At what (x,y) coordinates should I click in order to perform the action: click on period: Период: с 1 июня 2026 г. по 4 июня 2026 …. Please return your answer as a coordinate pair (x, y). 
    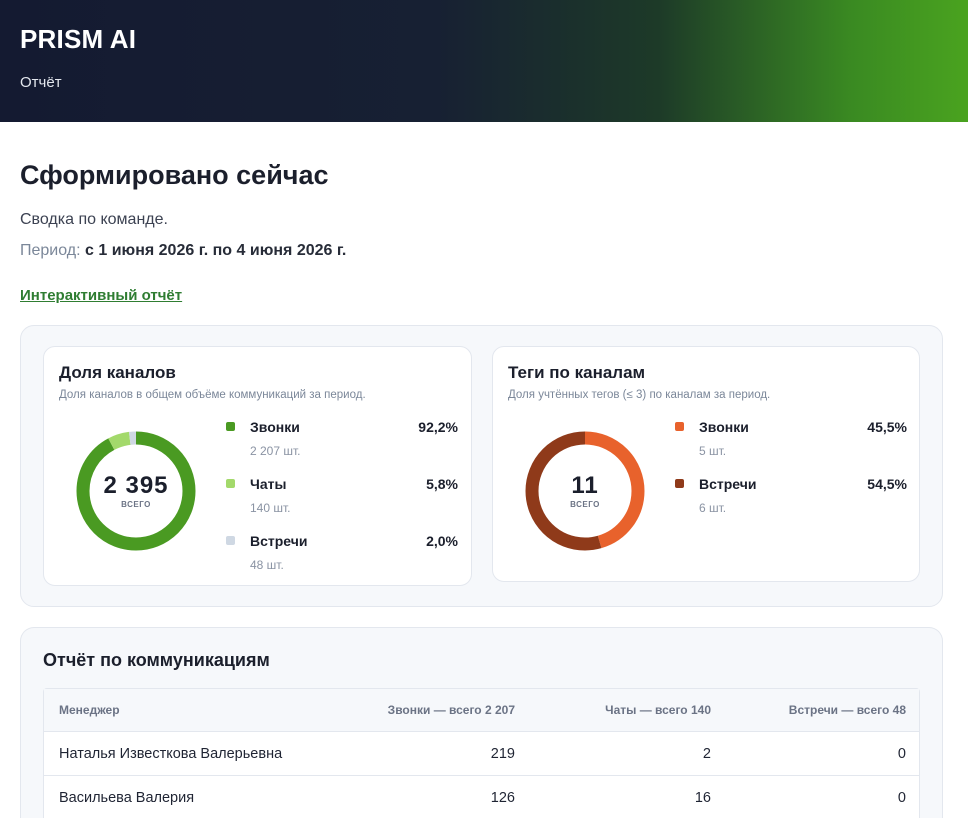
    Looking at the image, I should click on (484, 251).